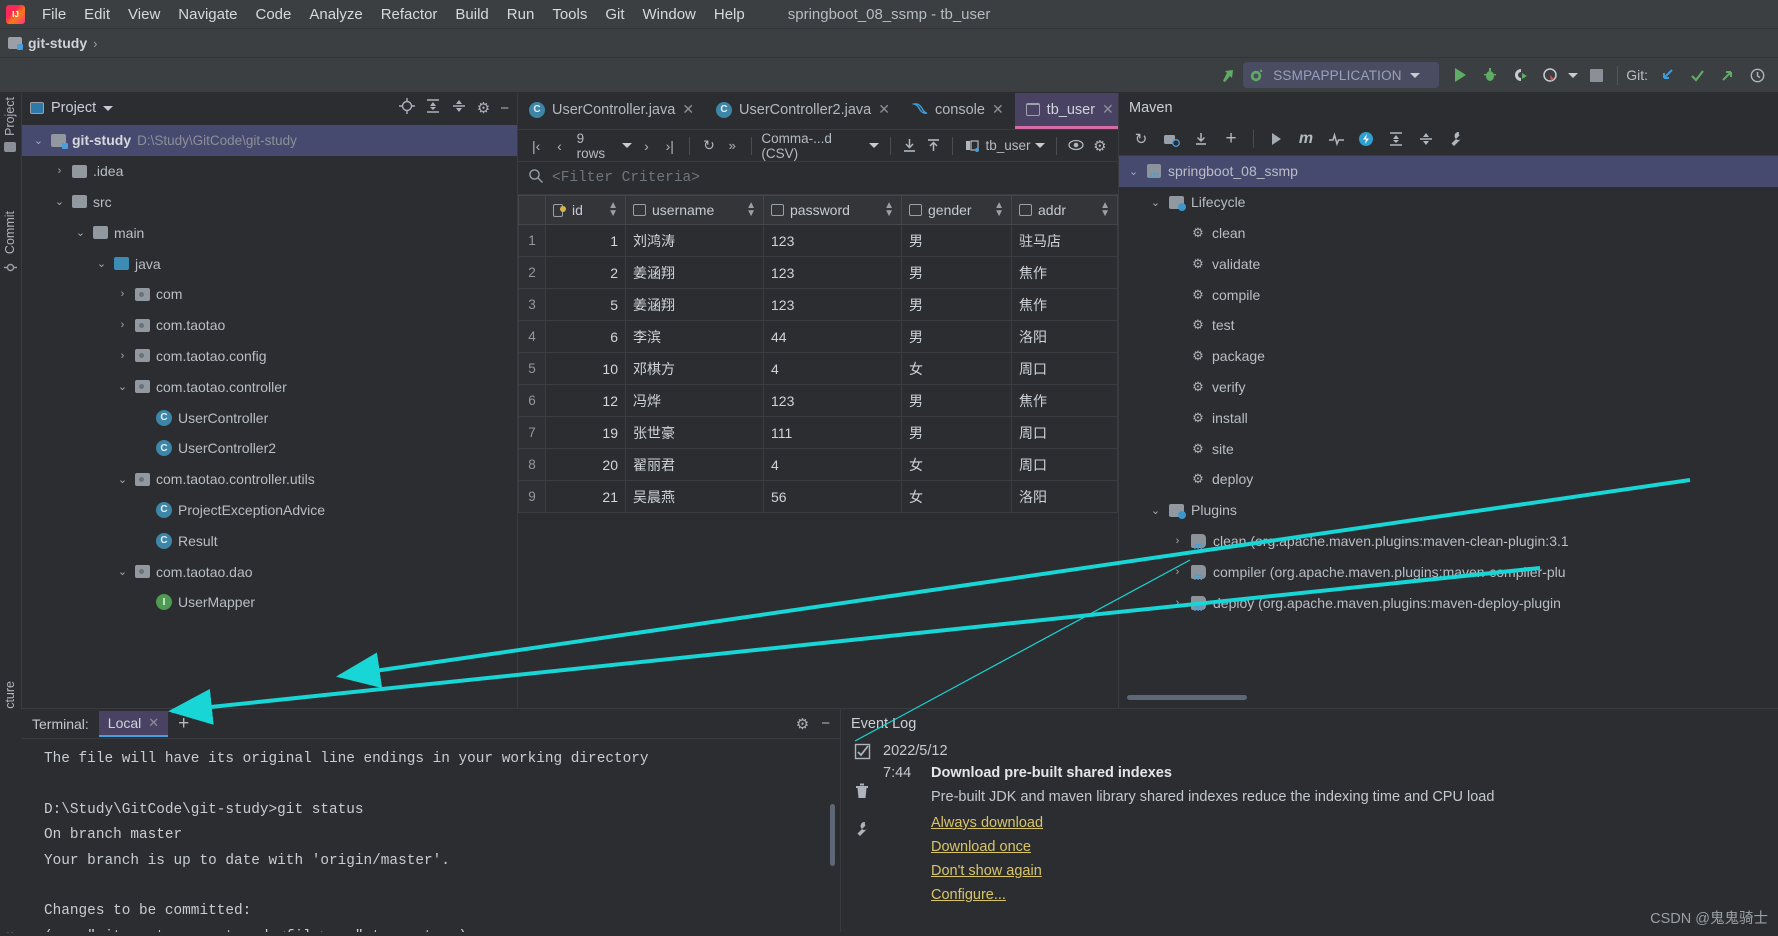 The image size is (1778, 936). I want to click on grid-settings-icon: ⚙, so click(1100, 146).